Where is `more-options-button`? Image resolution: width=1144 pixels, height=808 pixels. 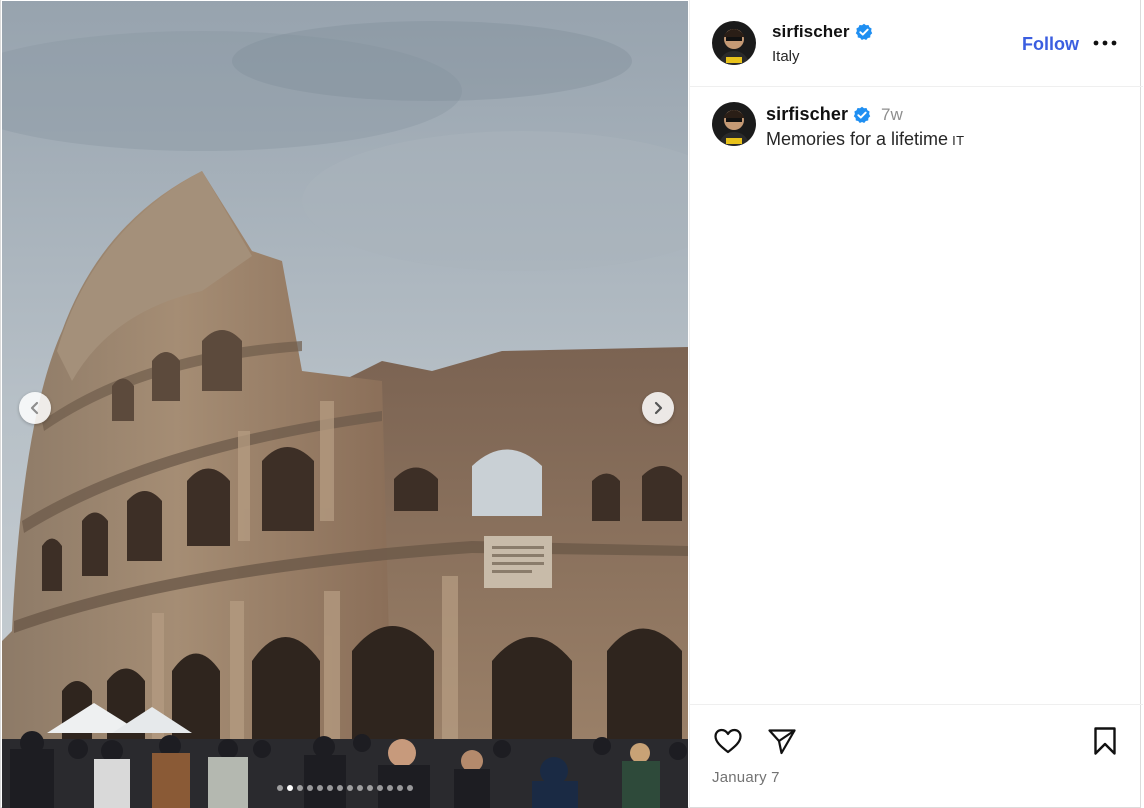
more-options-button is located at coordinates (1105, 43).